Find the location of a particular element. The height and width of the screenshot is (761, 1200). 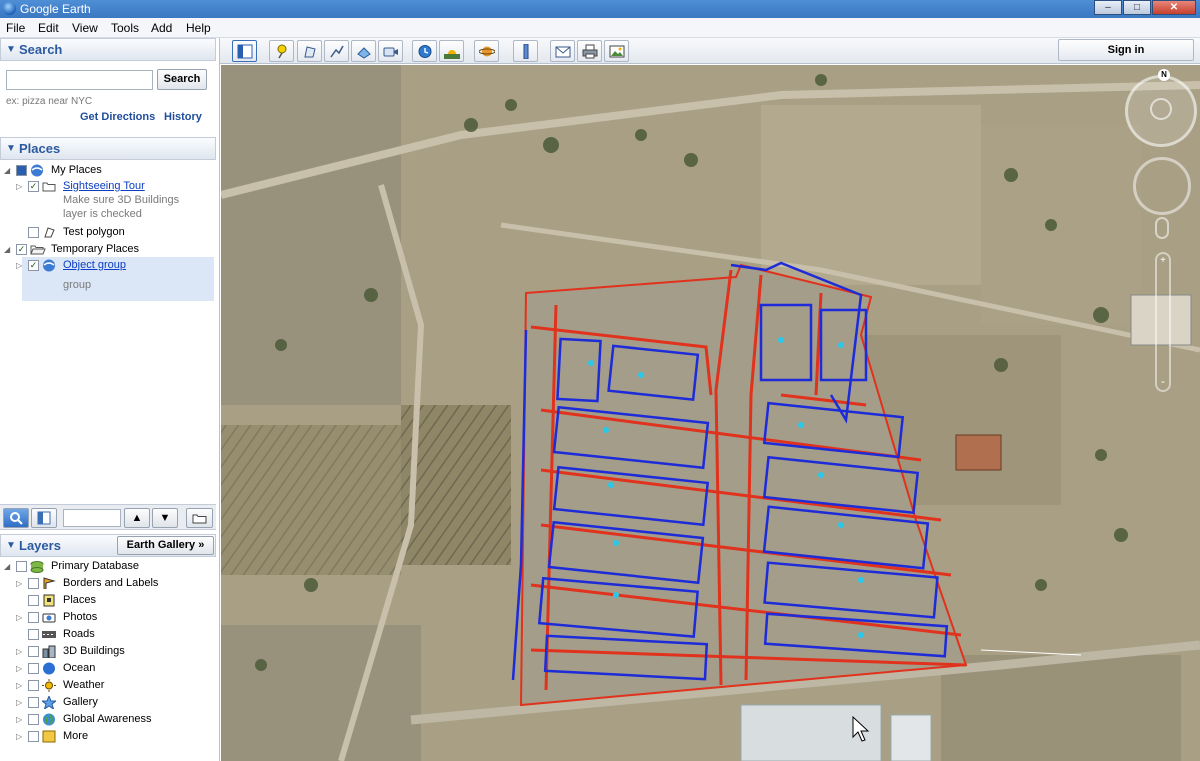

folder-open-icon is located at coordinates (38, 249).